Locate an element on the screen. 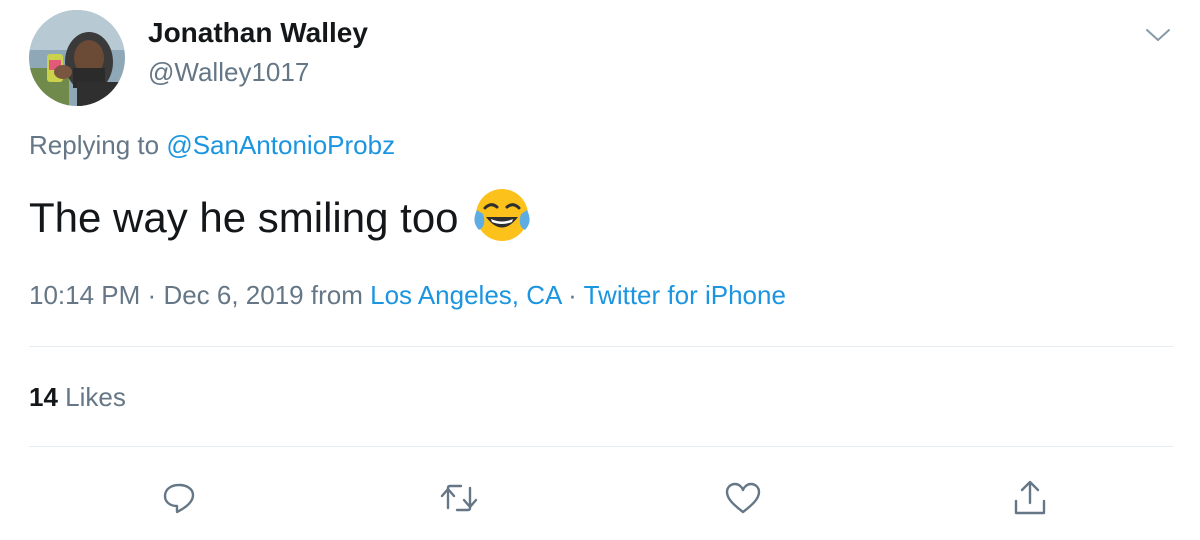  replying-to-label: Replying to is located at coordinates (94, 145).